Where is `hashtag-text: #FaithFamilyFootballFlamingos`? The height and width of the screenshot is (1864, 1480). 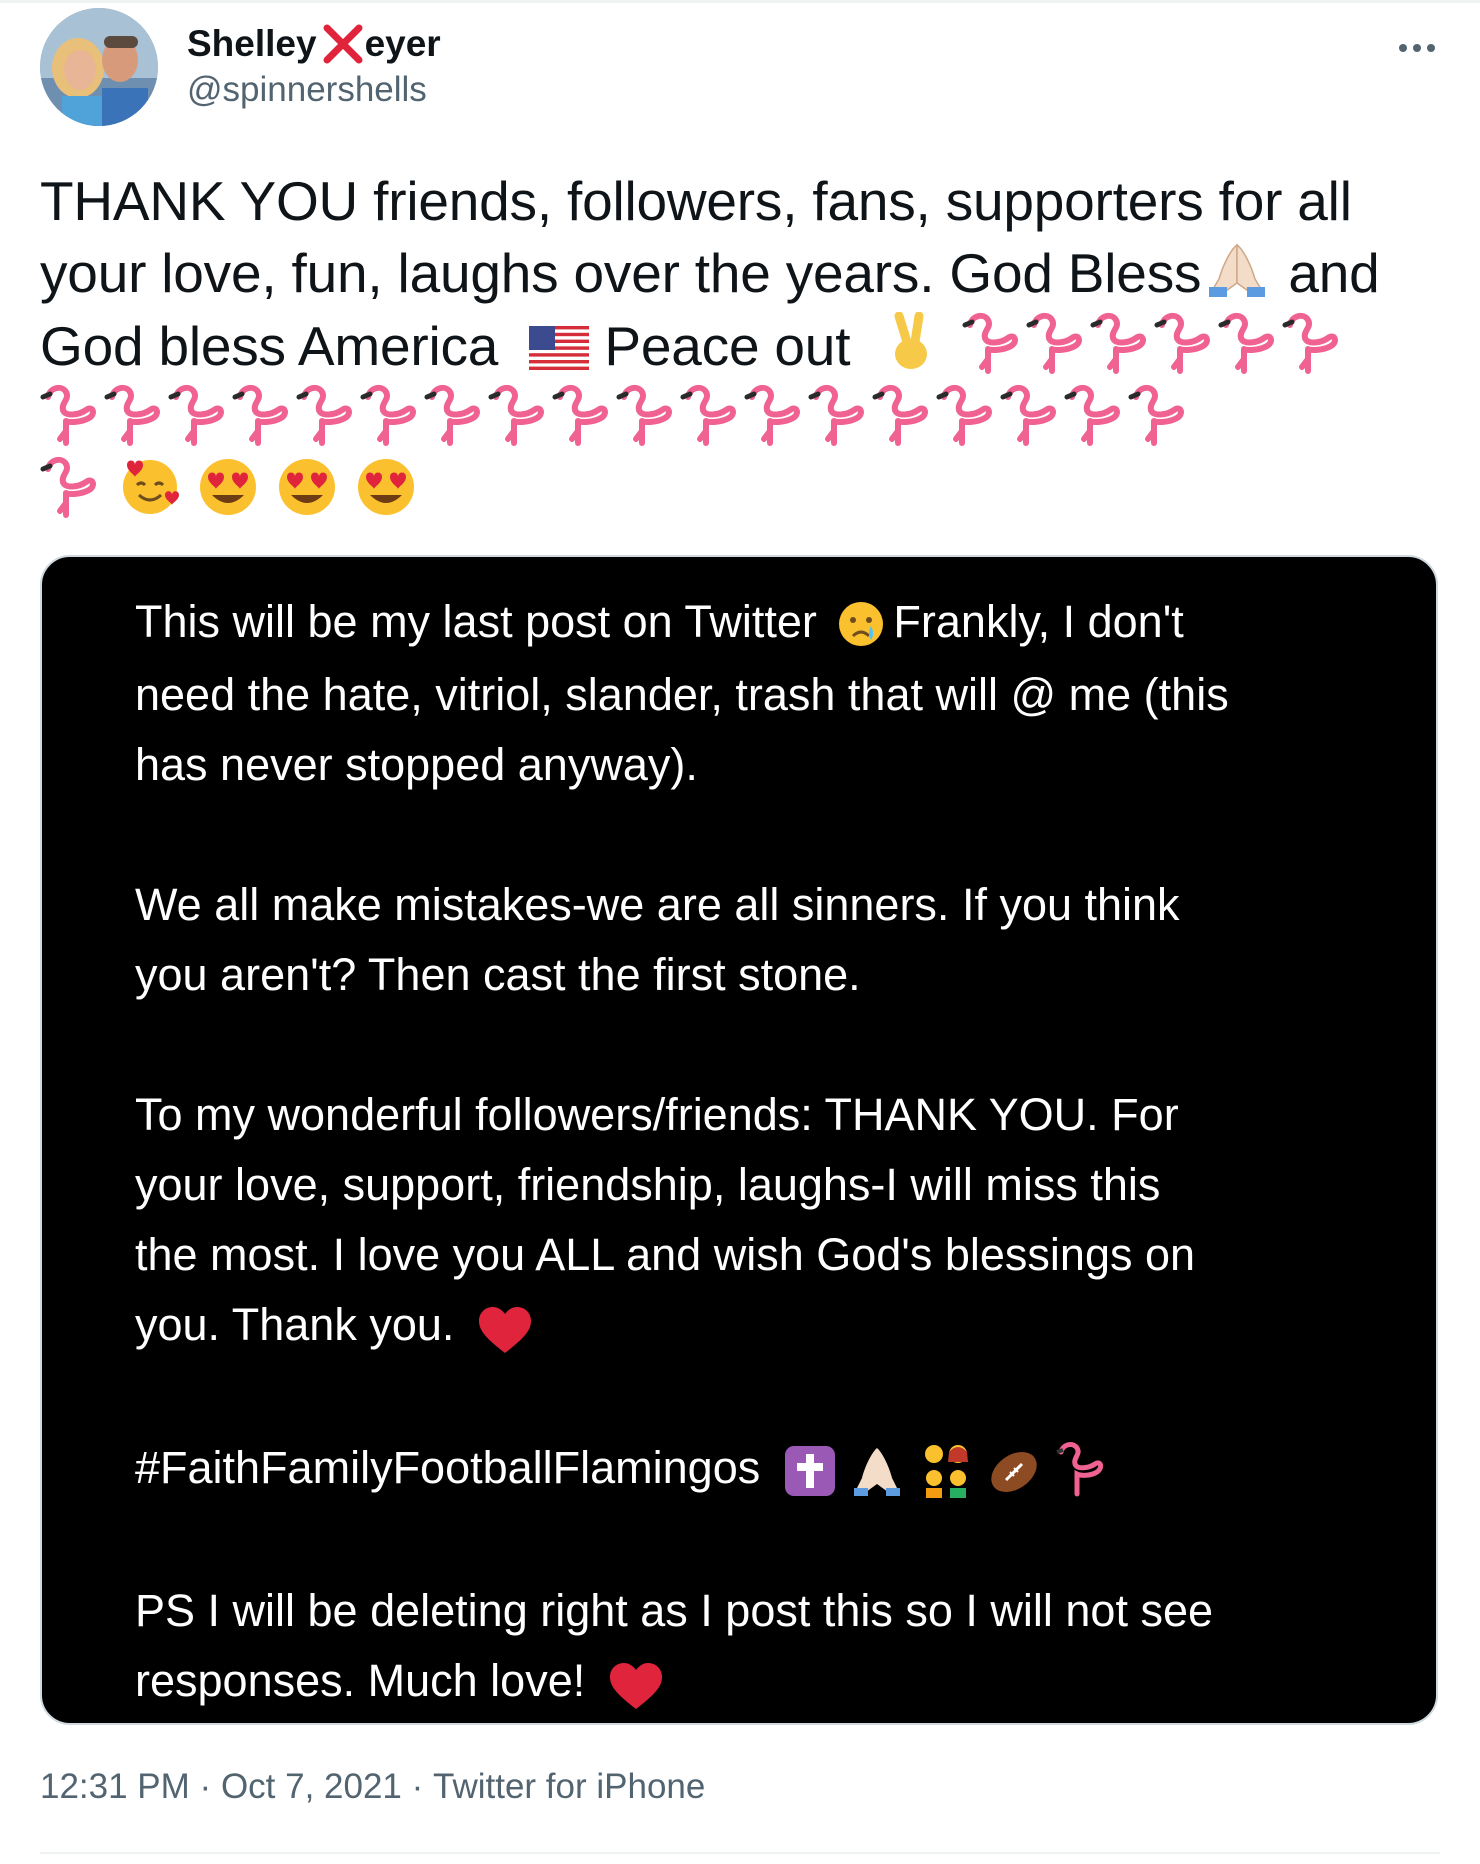 hashtag-text: #FaithFamilyFootballFlamingos is located at coordinates (448, 1468).